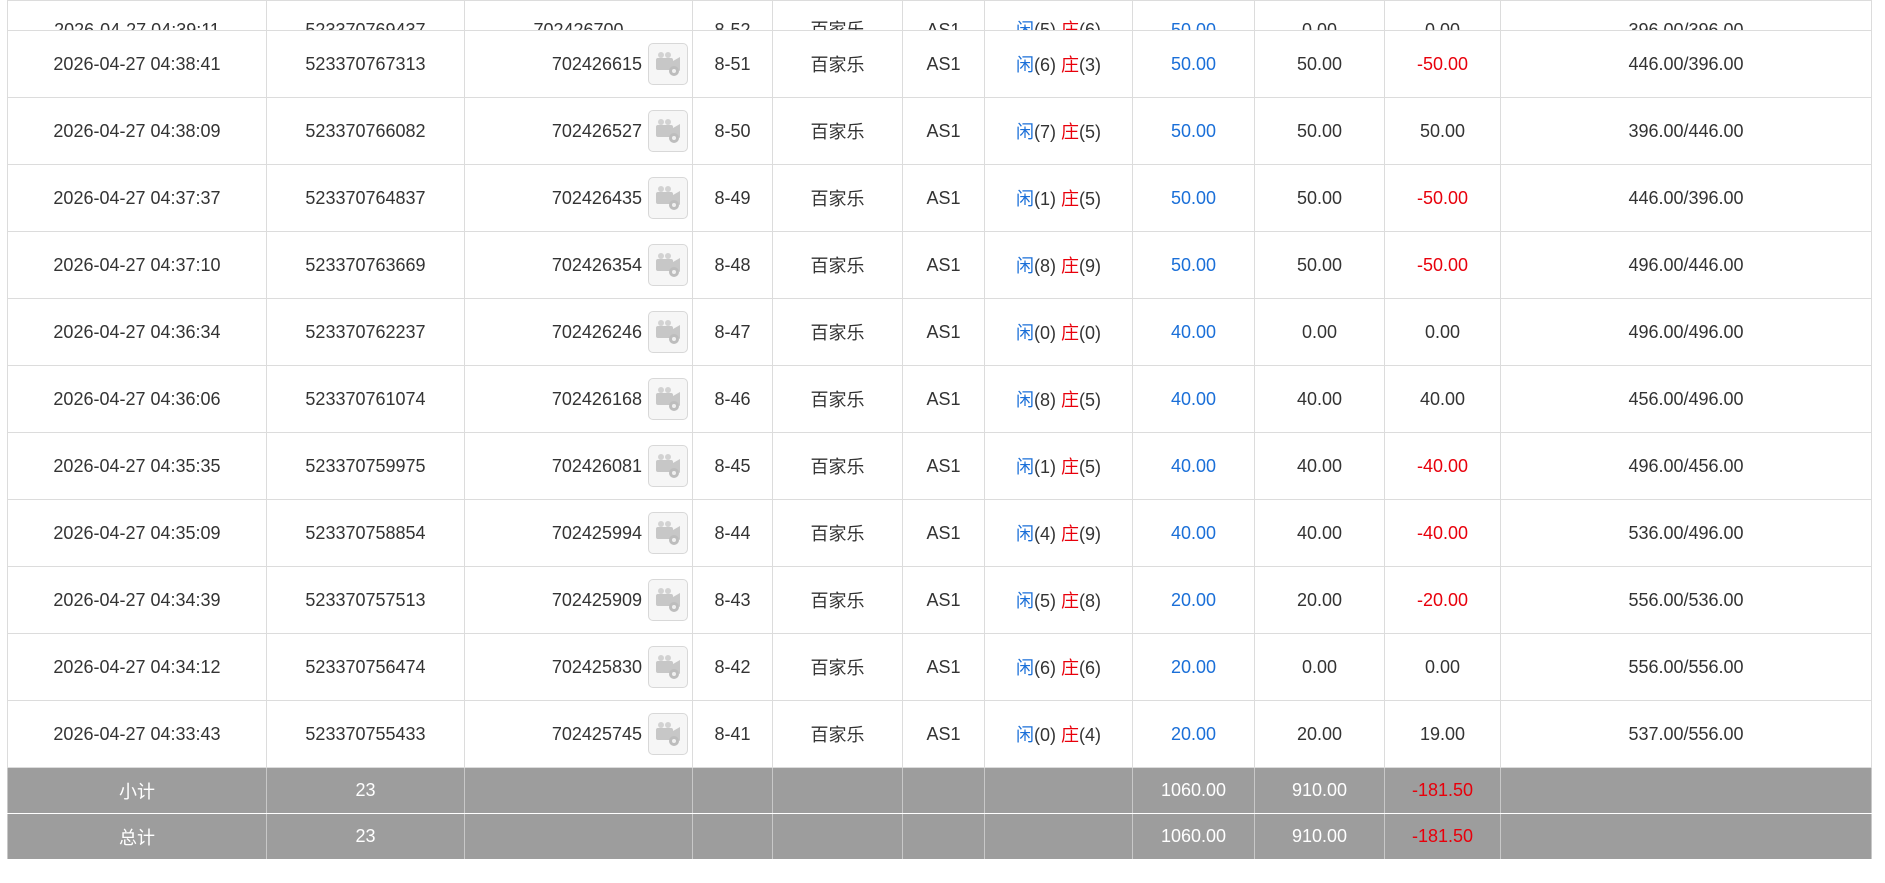  I want to click on cell-bet-id: 523370769437, so click(365, 15).